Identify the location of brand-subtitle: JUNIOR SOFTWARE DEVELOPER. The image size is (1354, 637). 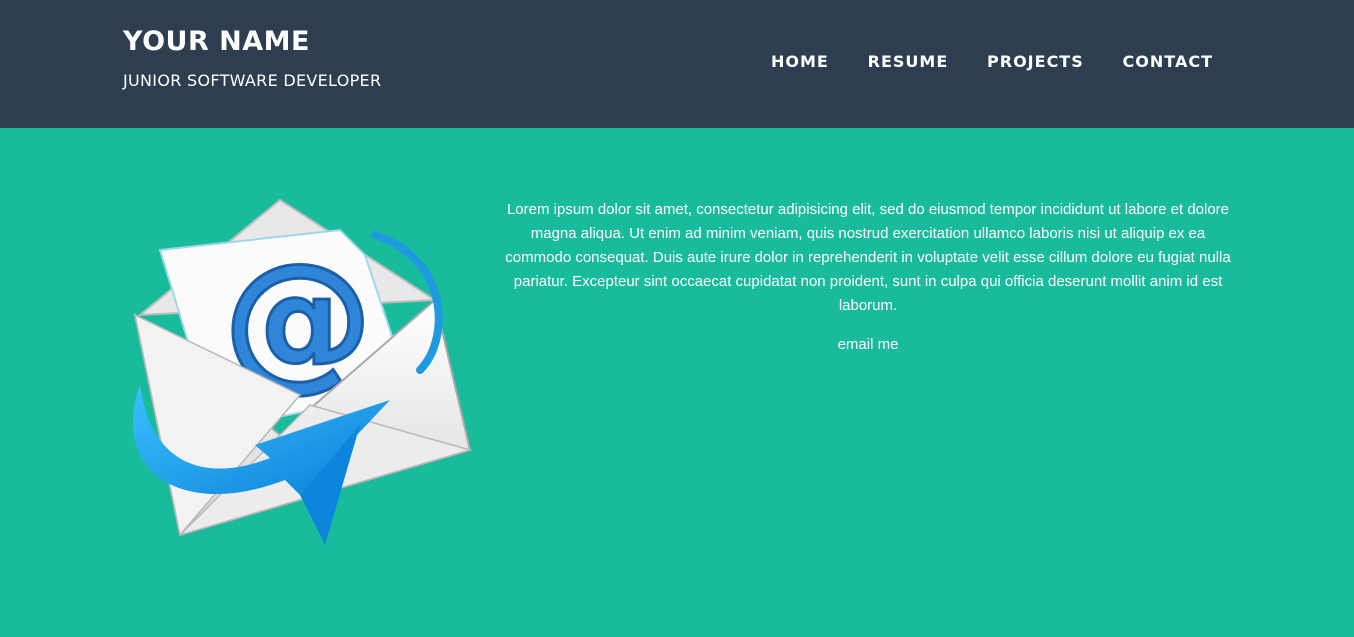
(252, 80).